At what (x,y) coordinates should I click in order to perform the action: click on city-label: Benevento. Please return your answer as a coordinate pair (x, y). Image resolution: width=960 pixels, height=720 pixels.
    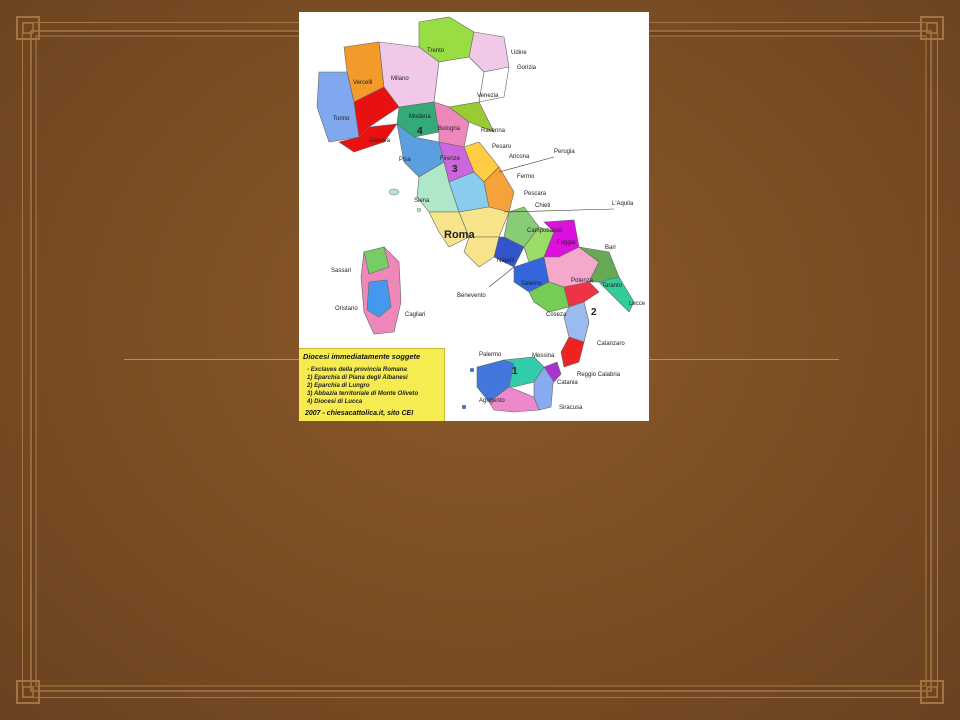
    Looking at the image, I should click on (471, 296).